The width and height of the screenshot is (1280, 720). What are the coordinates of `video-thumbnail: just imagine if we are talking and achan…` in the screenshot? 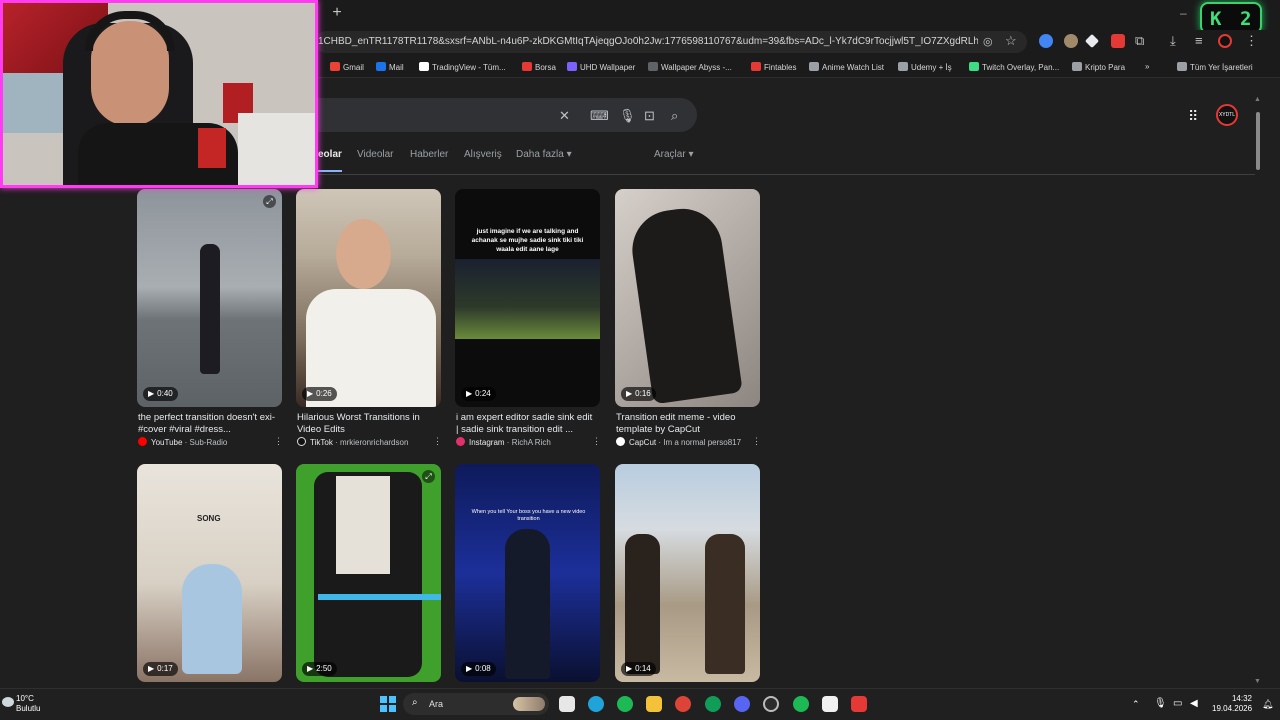 It's located at (527, 298).